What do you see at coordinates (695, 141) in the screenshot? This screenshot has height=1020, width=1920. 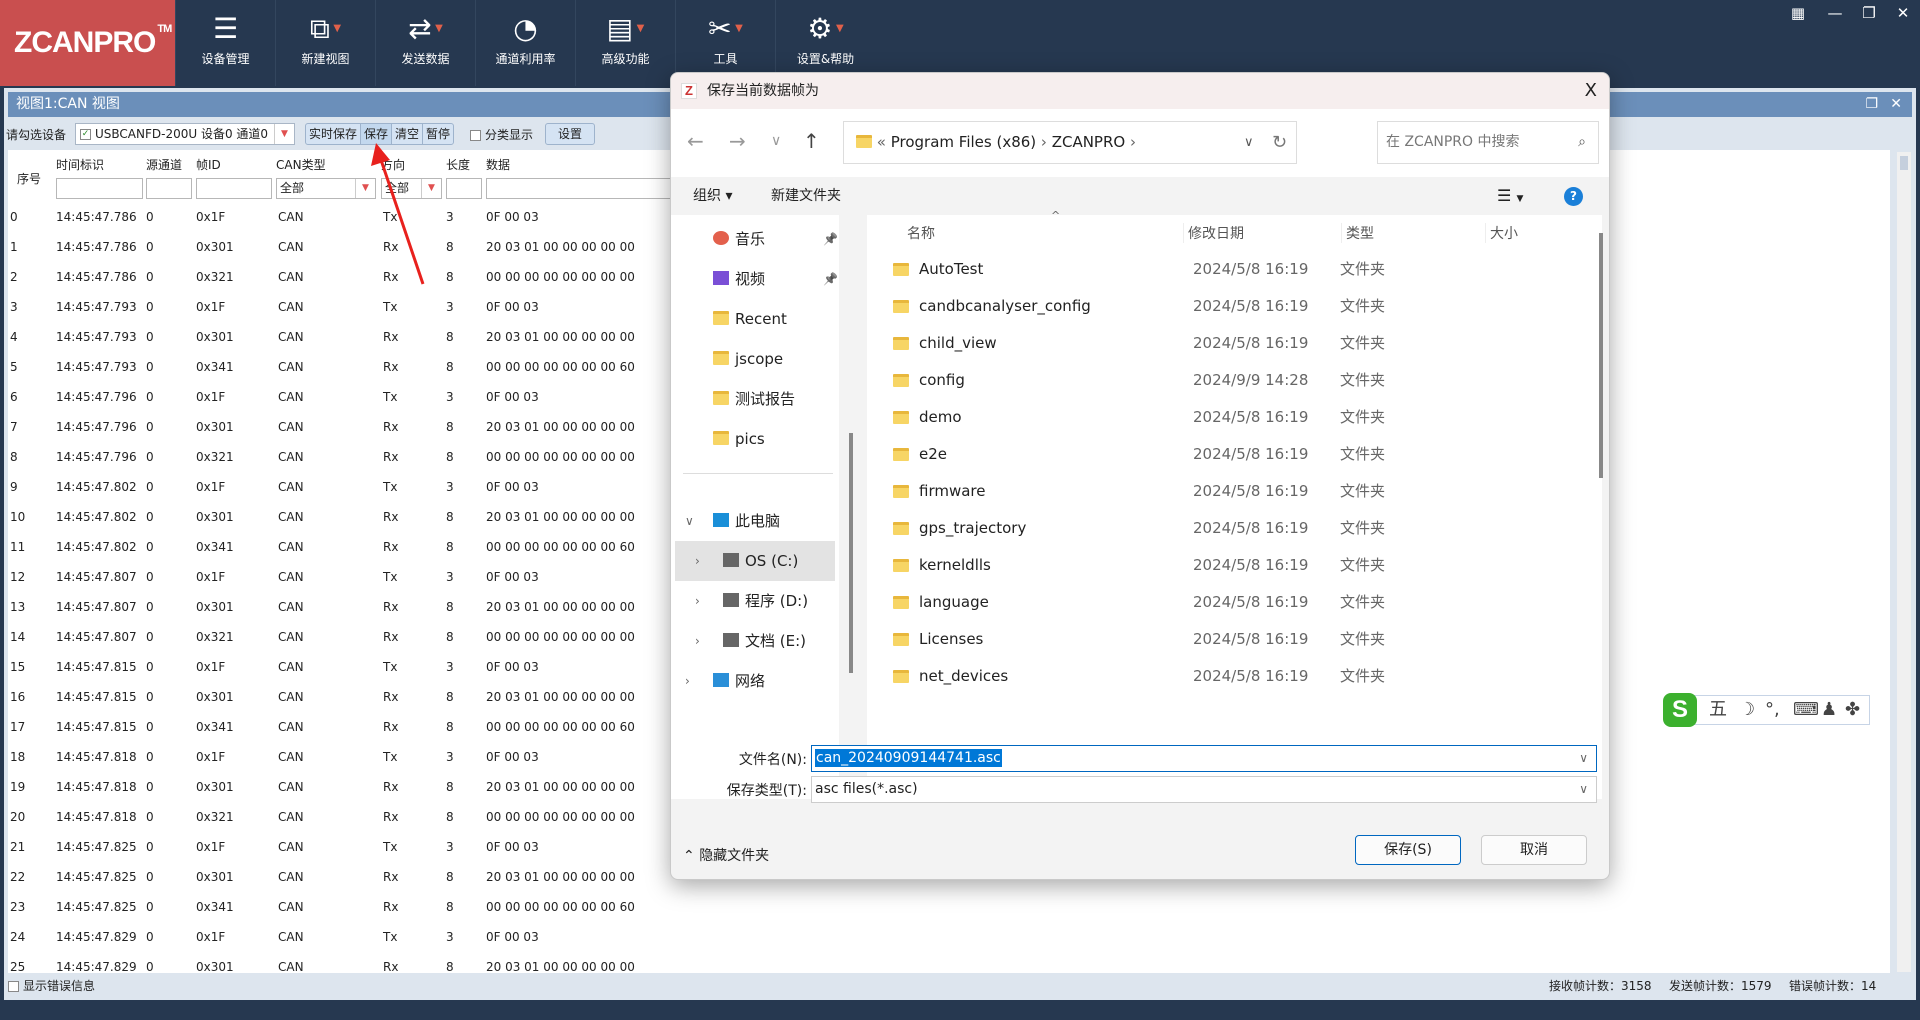 I see `back-icon: ←` at bounding box center [695, 141].